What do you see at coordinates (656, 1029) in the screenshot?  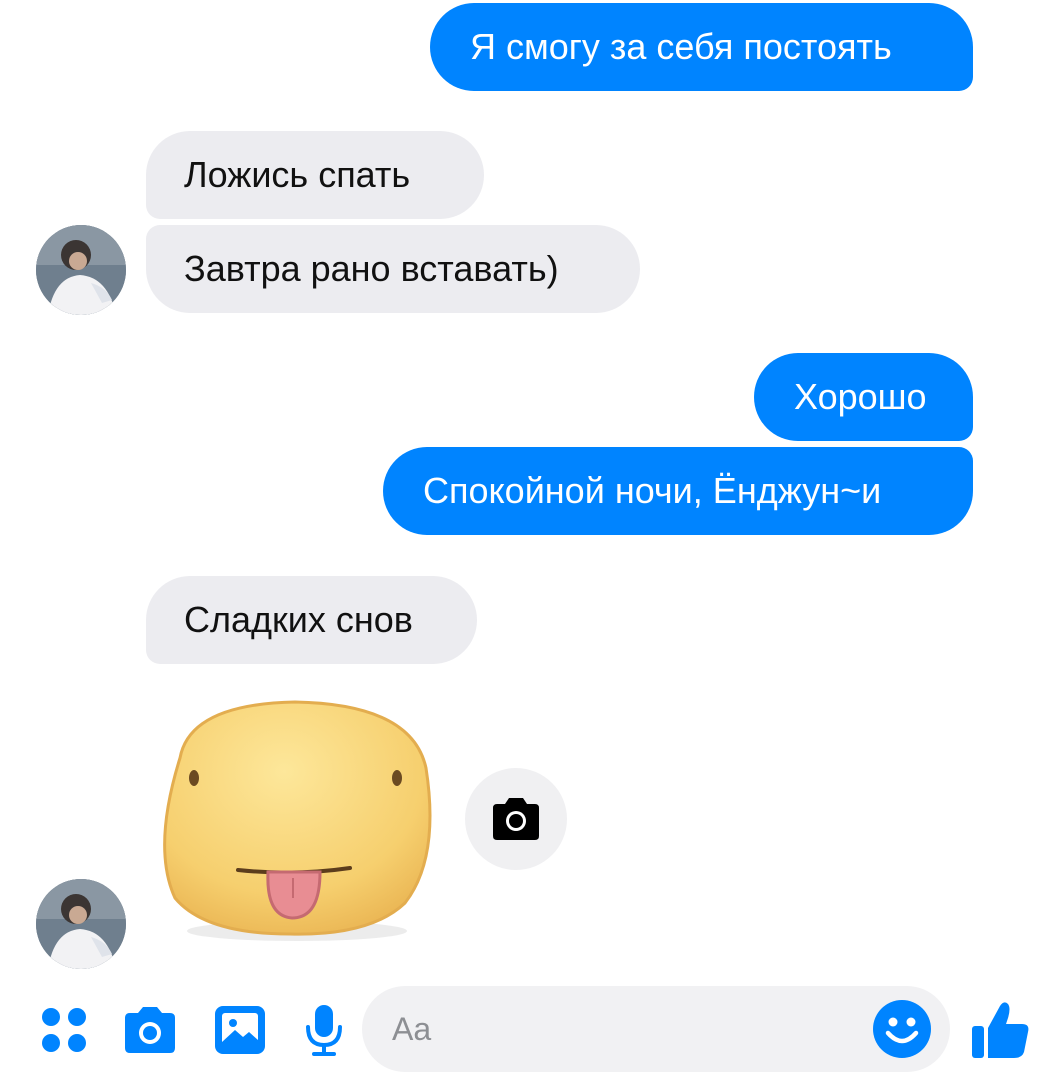 I see `message-input: Aa` at bounding box center [656, 1029].